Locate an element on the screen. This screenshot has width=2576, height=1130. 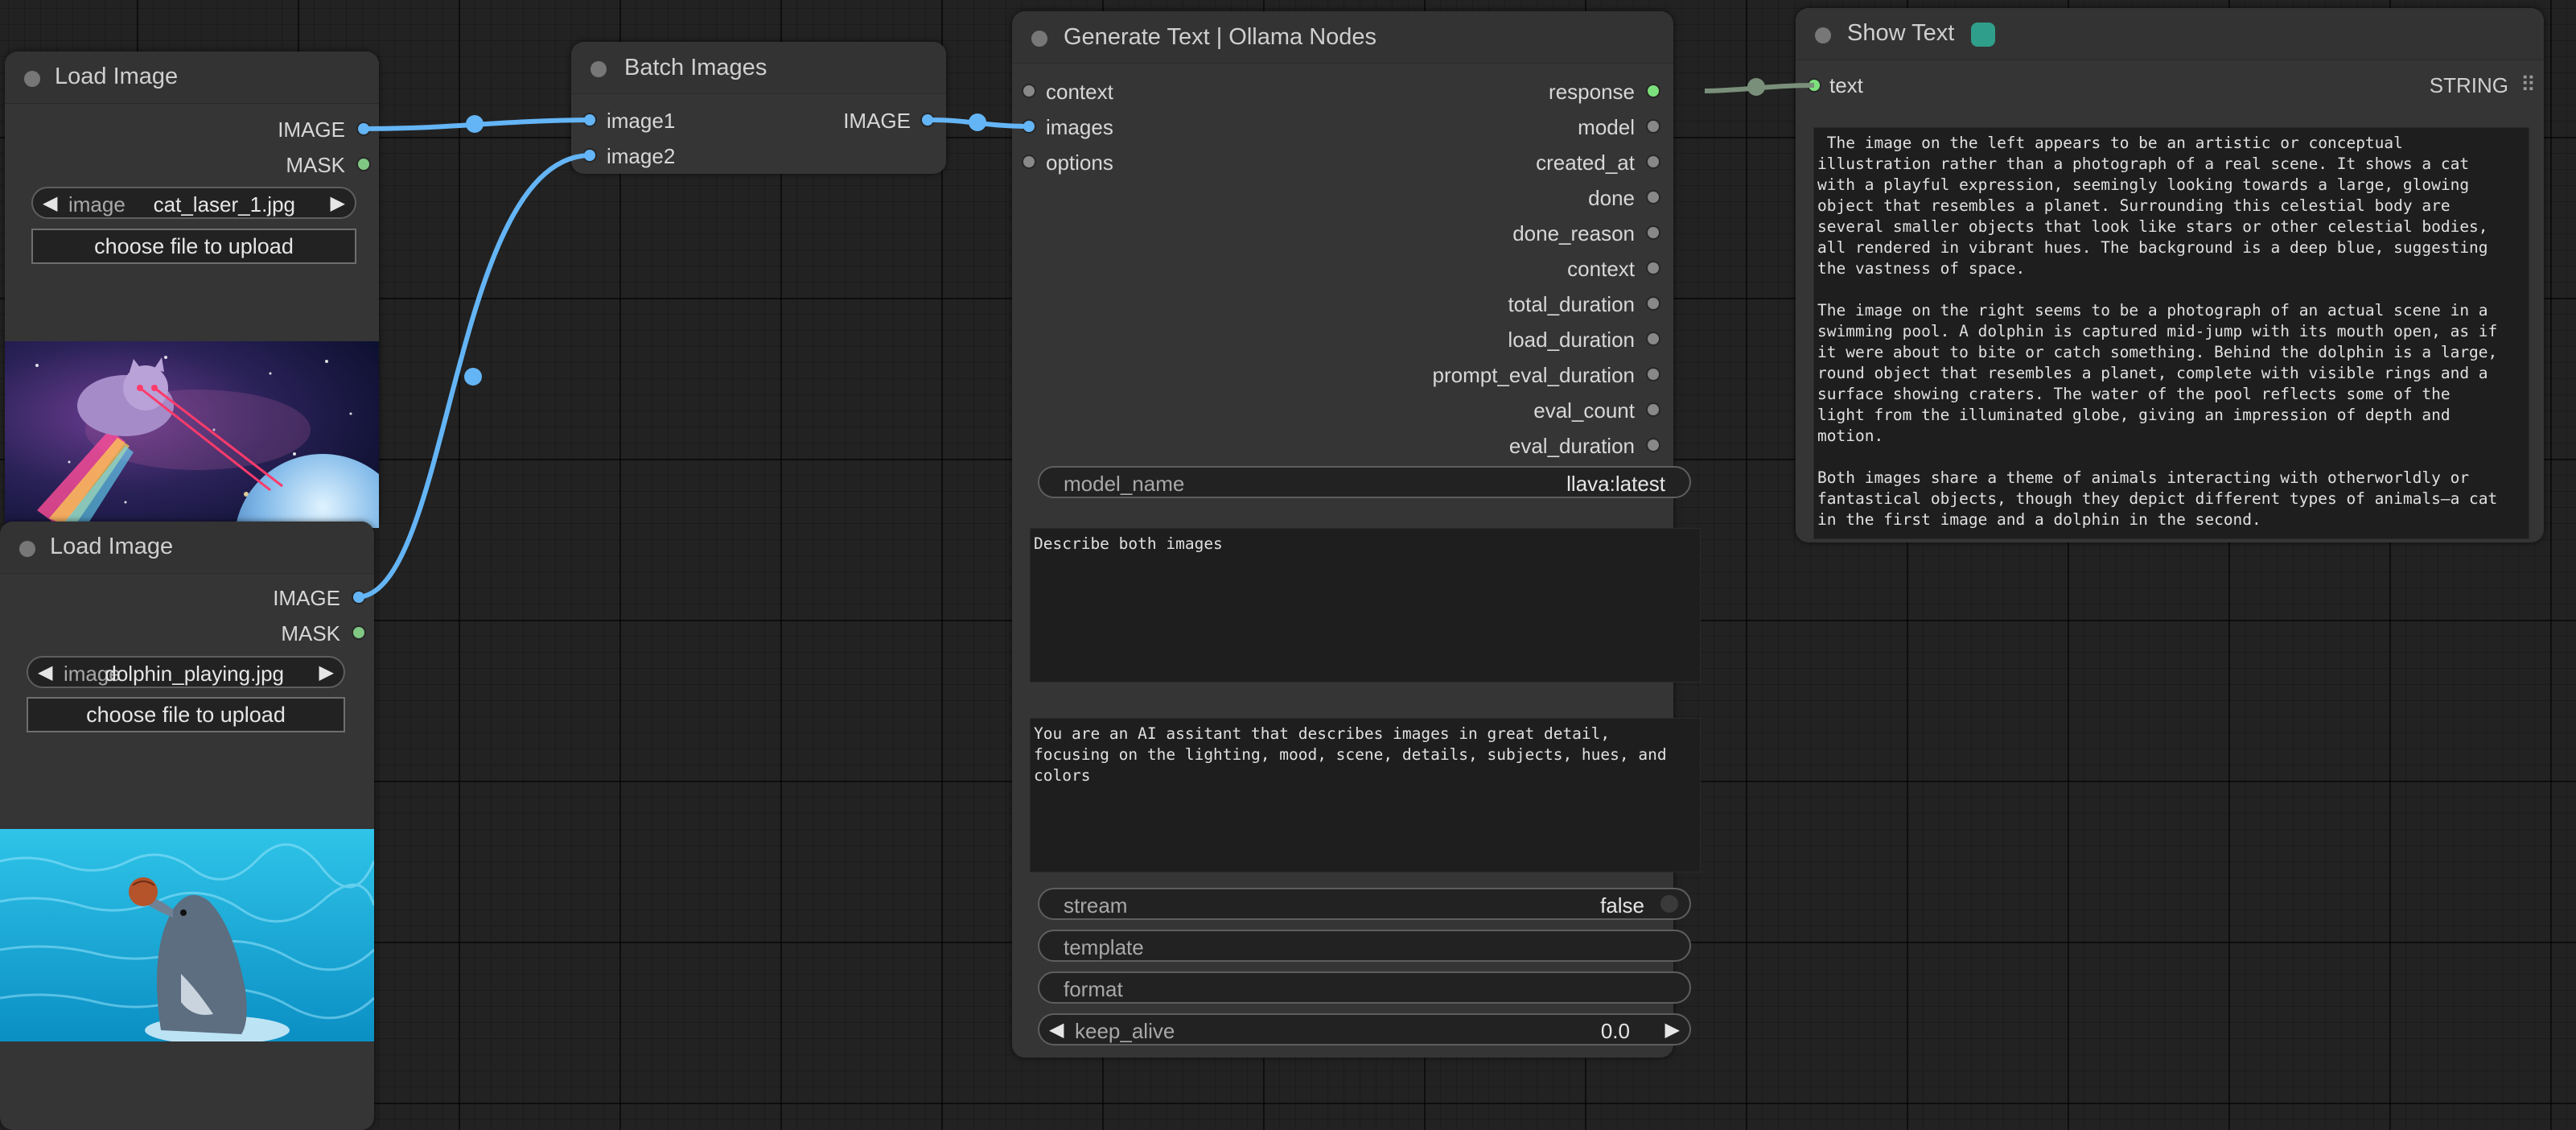
widget-name: keep_alive is located at coordinates (1125, 1031).